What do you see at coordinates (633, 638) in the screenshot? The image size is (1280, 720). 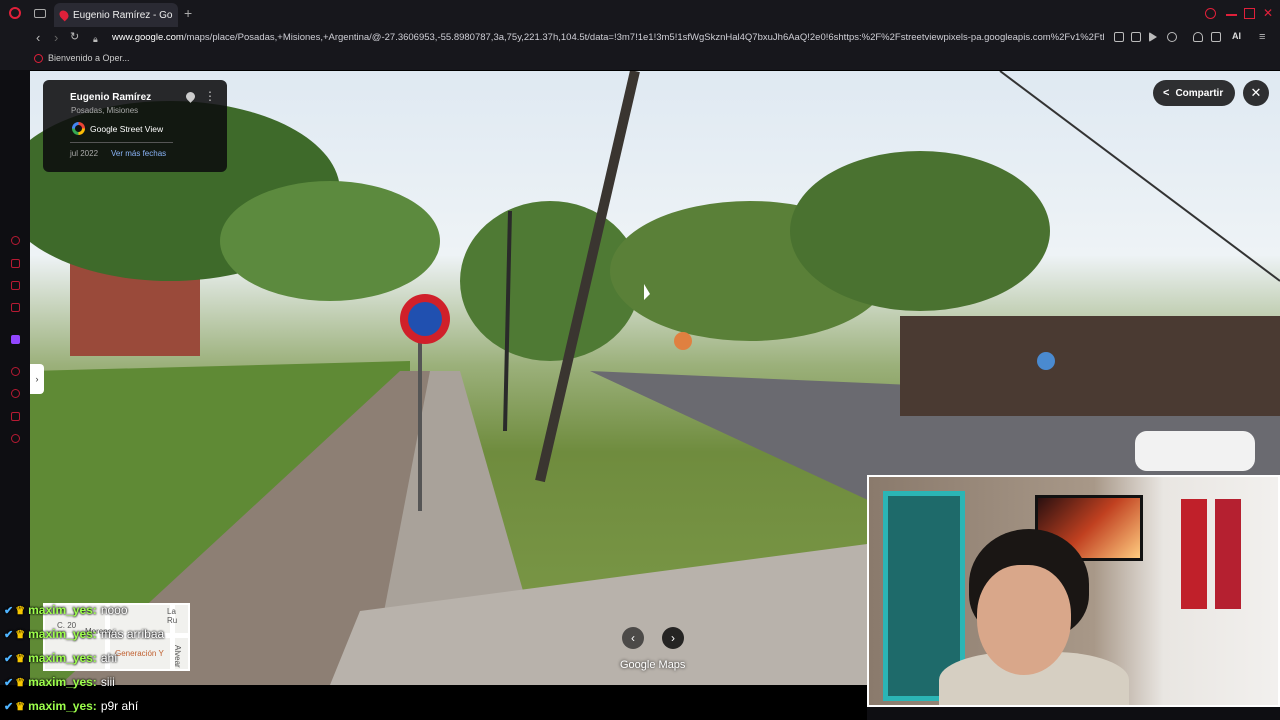 I see `prev-photo-button: ‹` at bounding box center [633, 638].